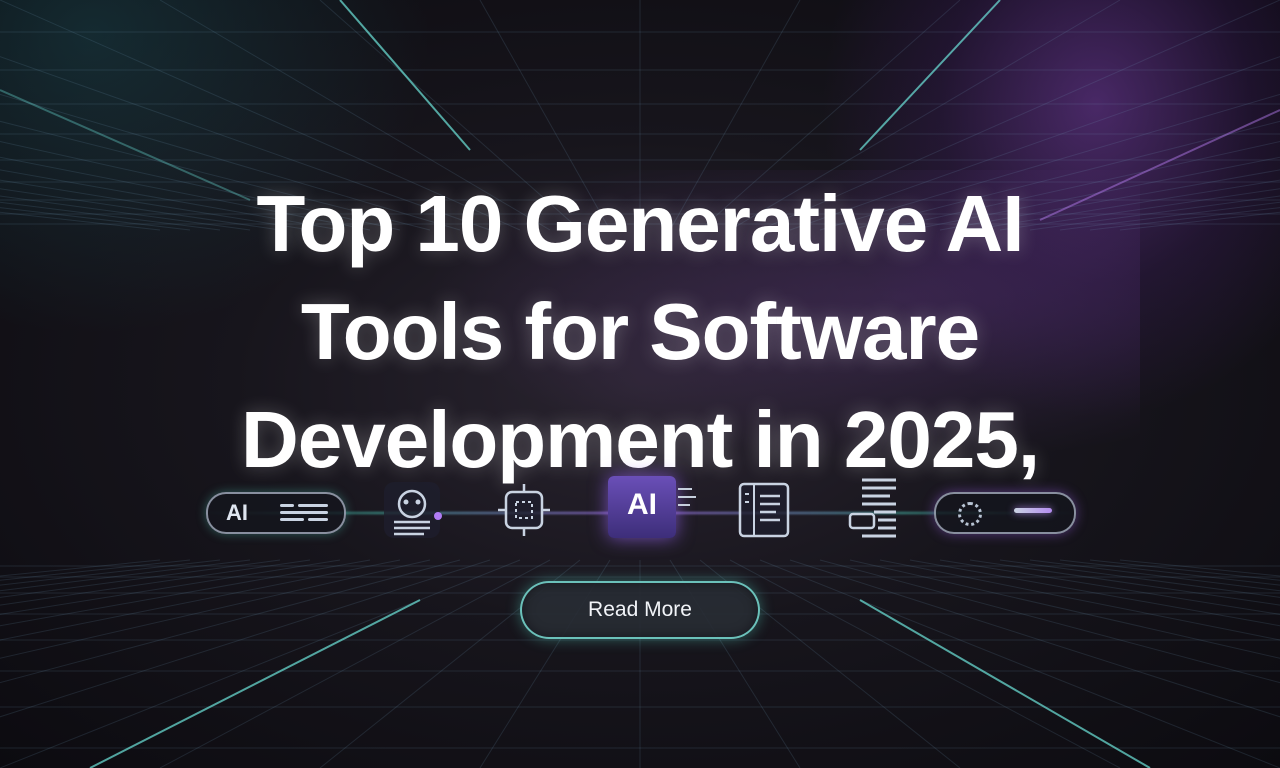 This screenshot has height=768, width=1280. Describe the element at coordinates (276, 513) in the screenshot. I see `ai-pill-icon: AI` at that location.